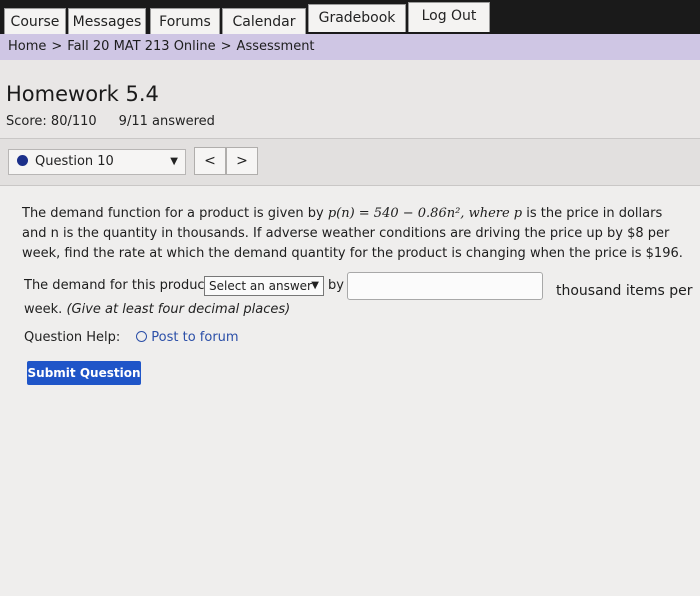  What do you see at coordinates (74, 161) in the screenshot?
I see `question-select-label: Question 10` at bounding box center [74, 161].